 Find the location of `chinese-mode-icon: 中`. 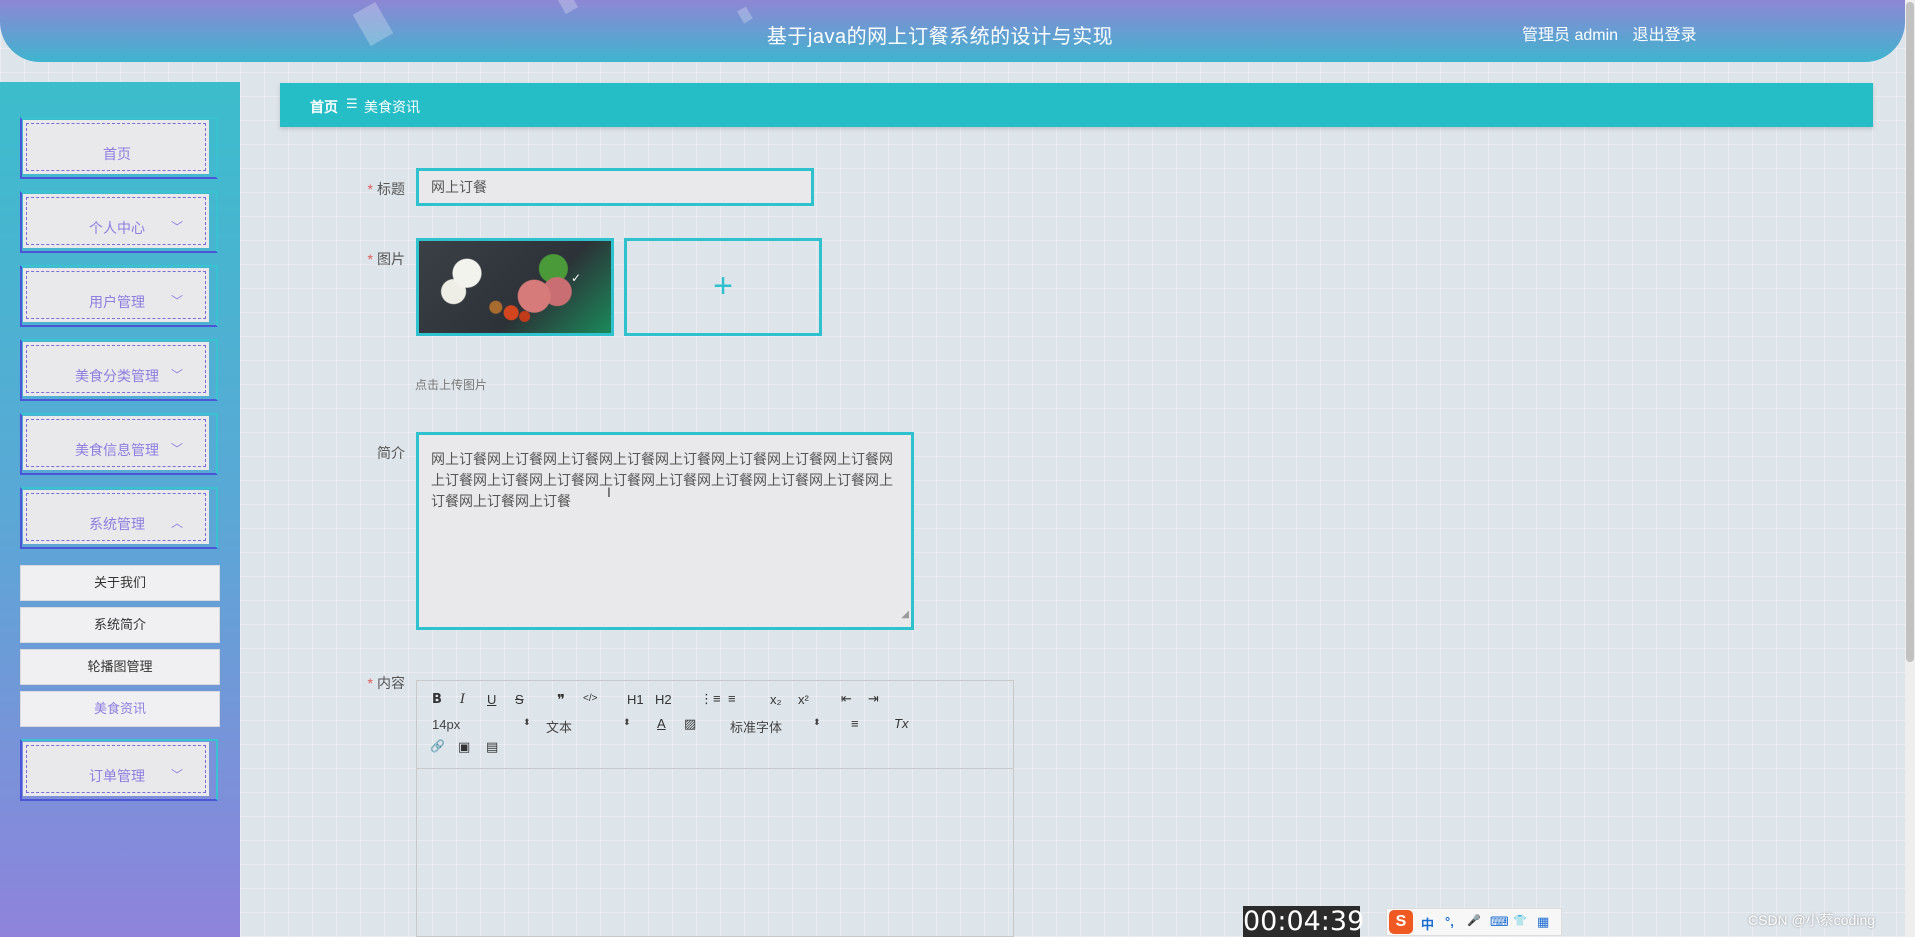

chinese-mode-icon: 中 is located at coordinates (1427, 923).